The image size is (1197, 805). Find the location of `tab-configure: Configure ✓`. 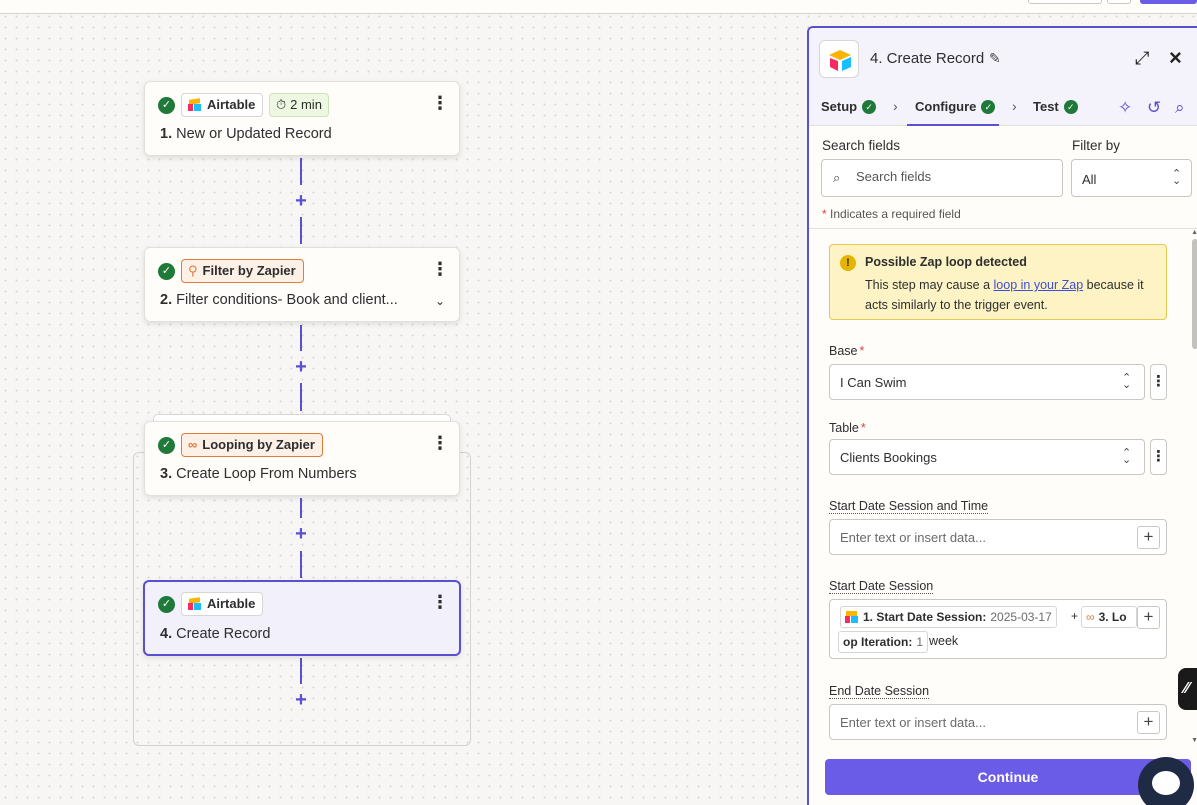

tab-configure: Configure ✓ is located at coordinates (955, 106).